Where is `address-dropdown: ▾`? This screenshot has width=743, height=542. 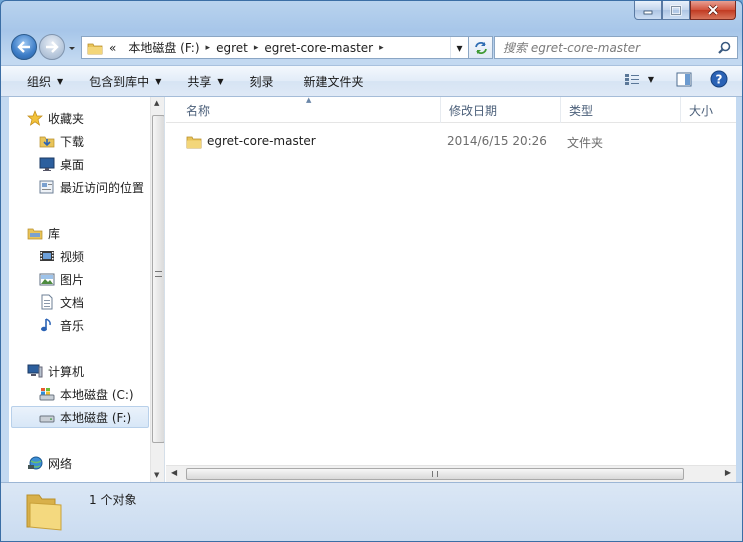
address-dropdown: ▾ is located at coordinates (459, 47).